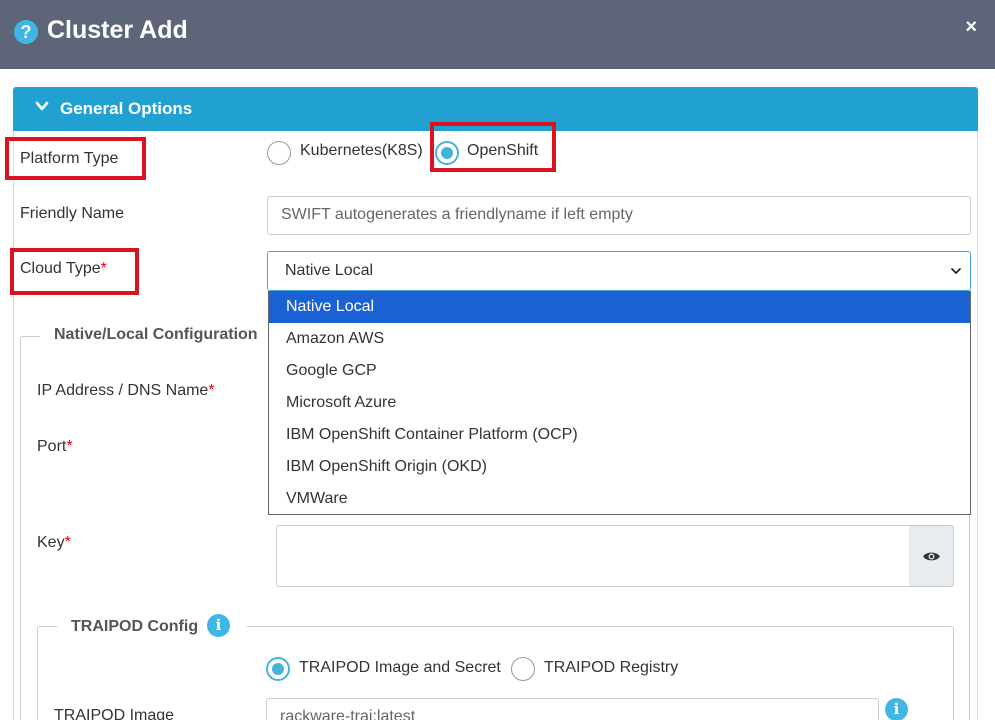 The image size is (995, 720). Describe the element at coordinates (26, 32) in the screenshot. I see `help-icon: ?` at that location.